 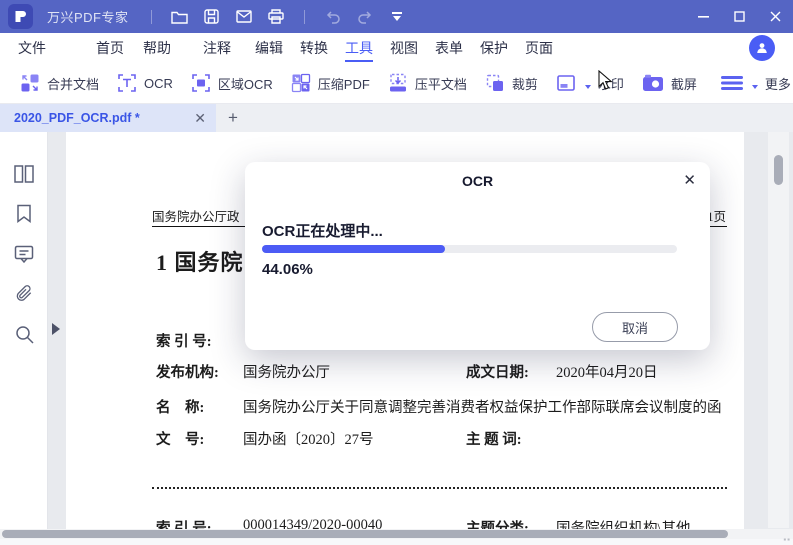 I want to click on menu-convert: 转换, so click(x=314, y=48).